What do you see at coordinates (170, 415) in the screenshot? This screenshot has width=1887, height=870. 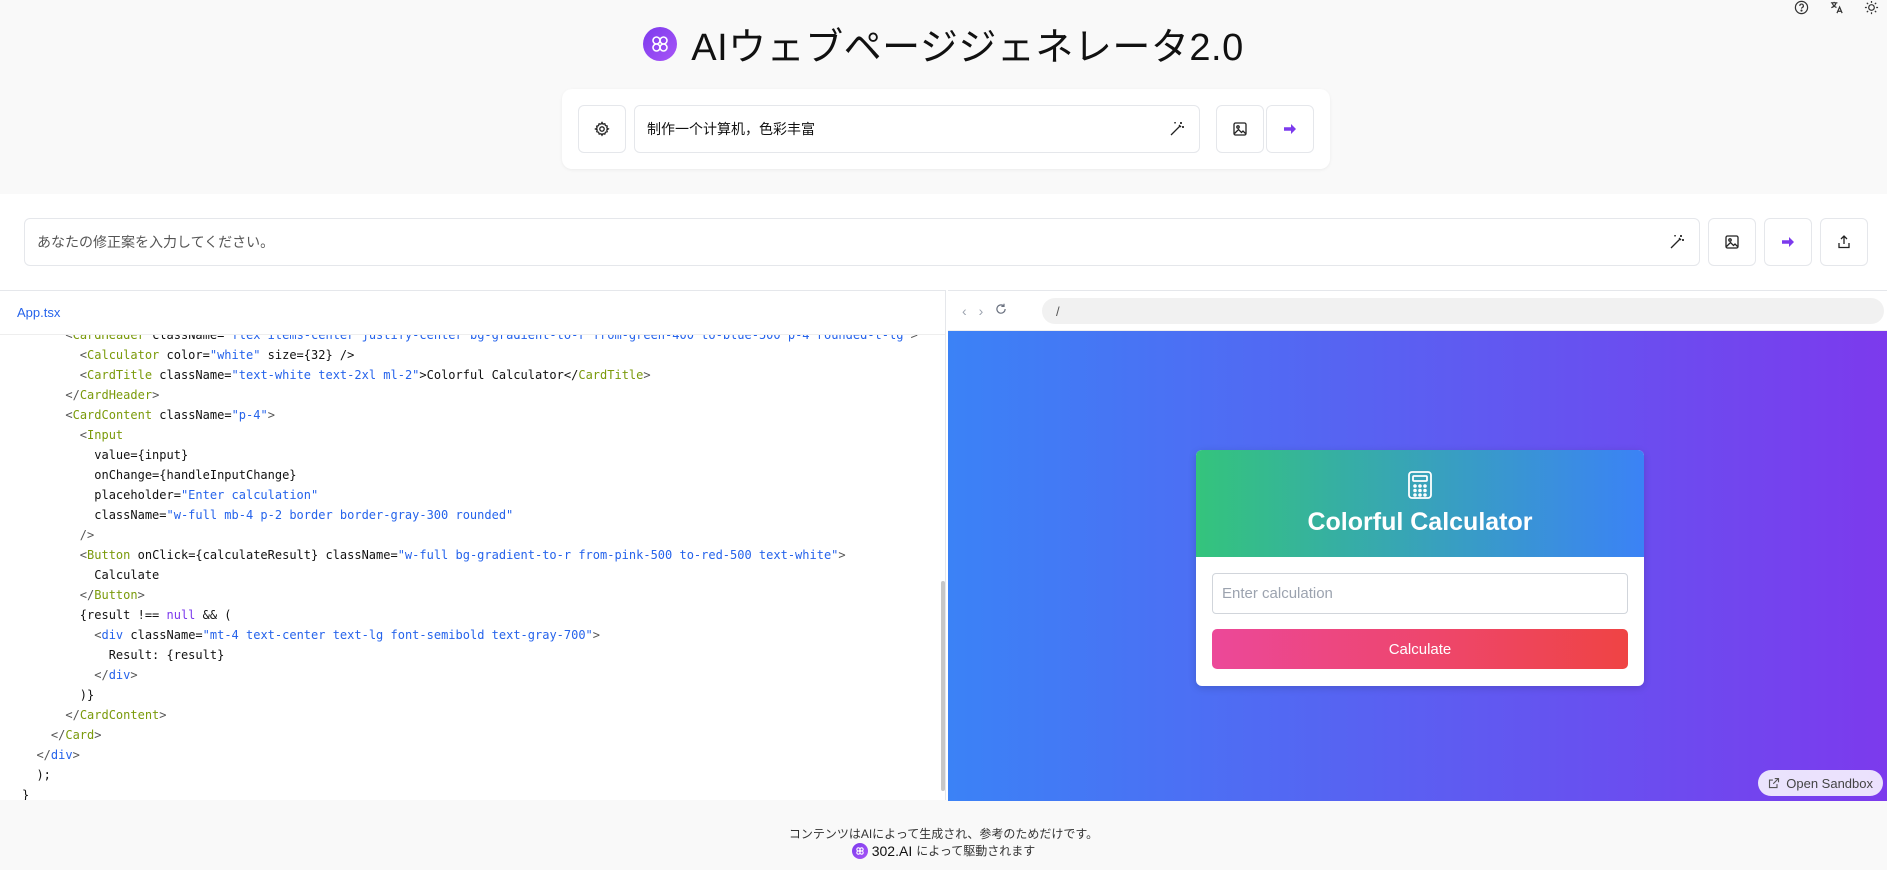 I see `code-line: <CardContent className="p-4">` at bounding box center [170, 415].